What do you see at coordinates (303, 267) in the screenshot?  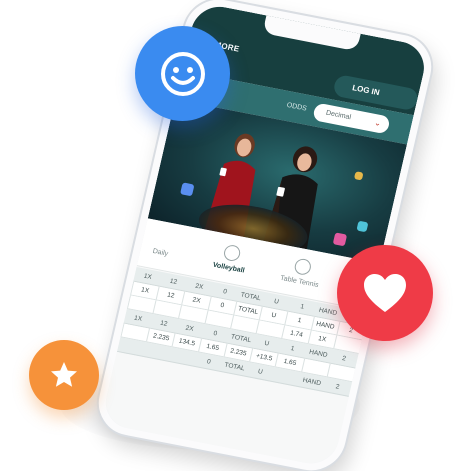 I see `table-tennis-icon` at bounding box center [303, 267].